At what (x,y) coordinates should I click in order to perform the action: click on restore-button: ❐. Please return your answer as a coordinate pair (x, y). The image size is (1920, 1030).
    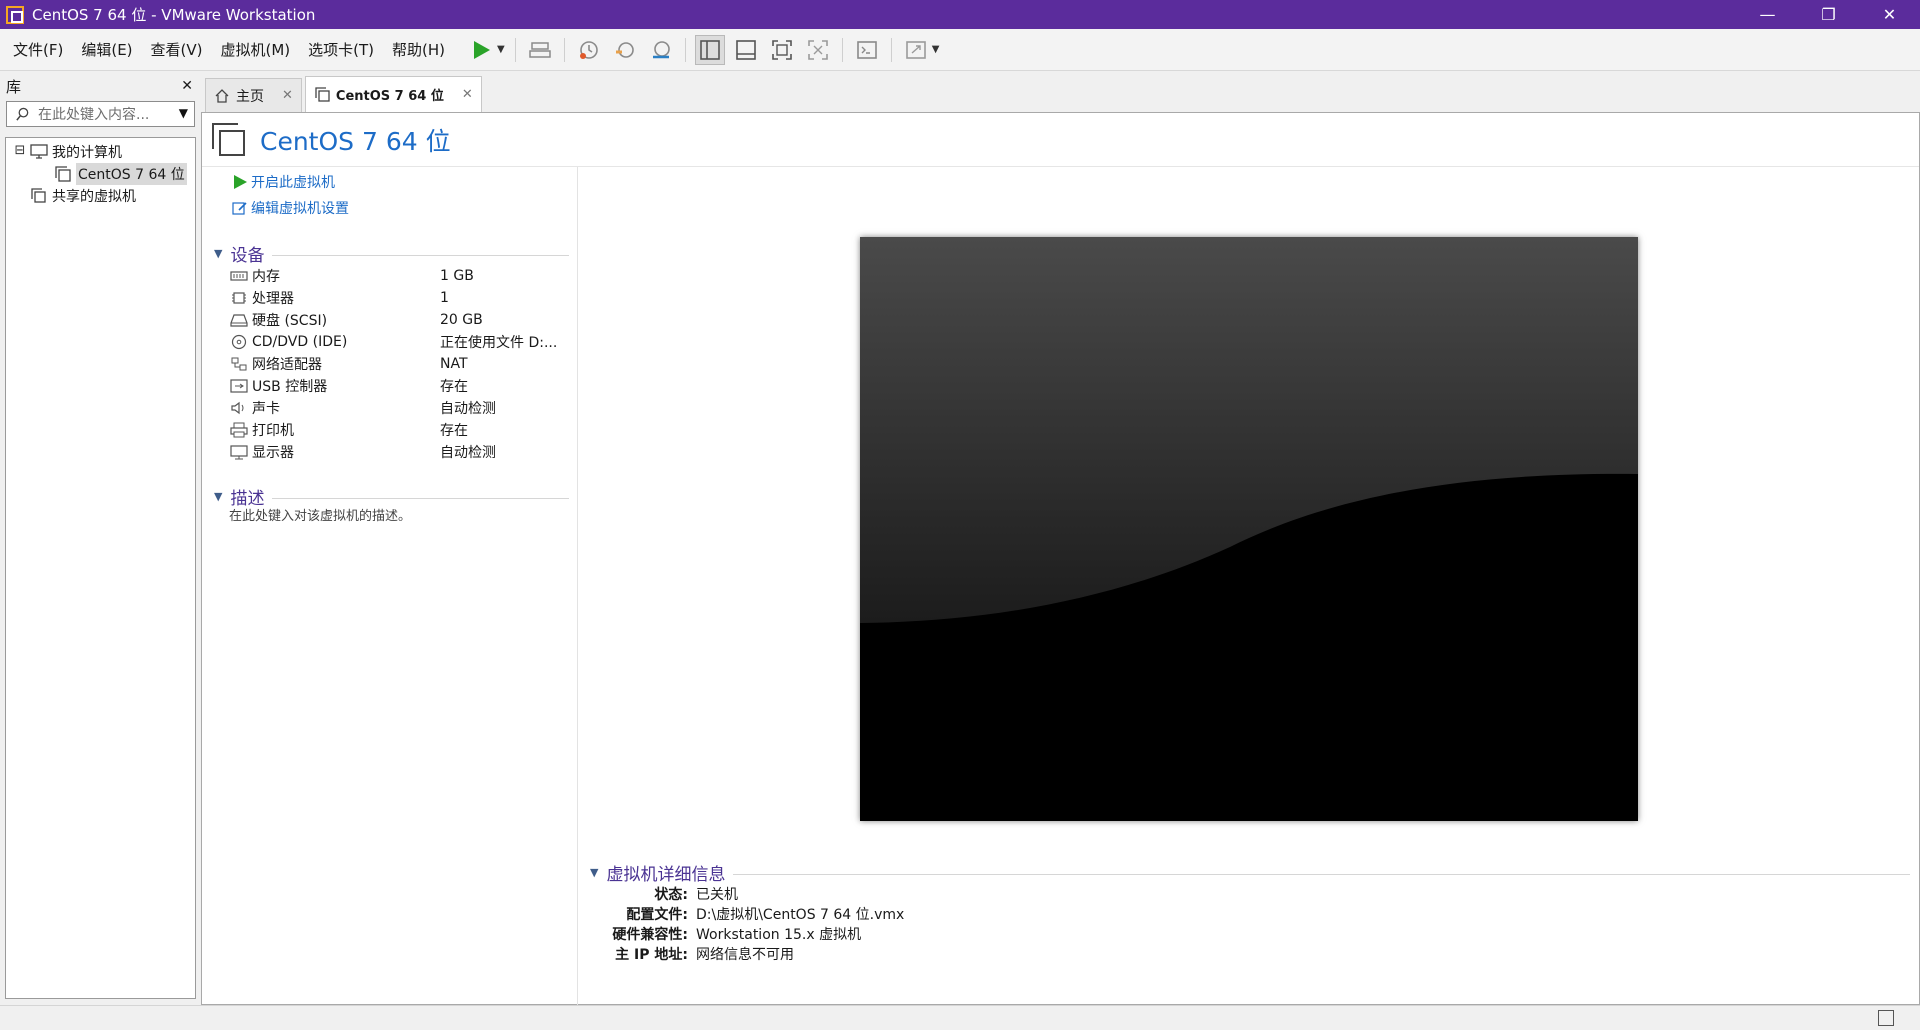
    Looking at the image, I should click on (1828, 14).